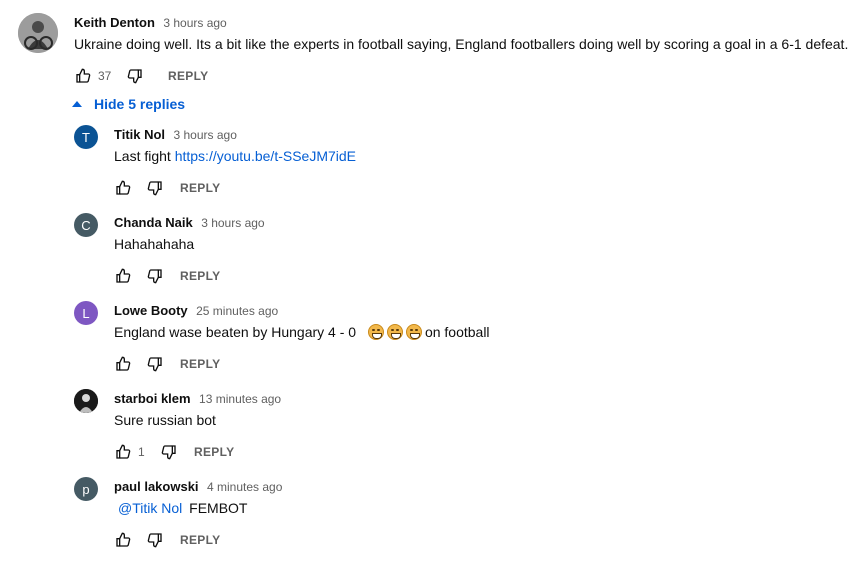 This screenshot has width=858, height=564. Describe the element at coordinates (457, 332) in the screenshot. I see `comment-text-tail: on football` at that location.